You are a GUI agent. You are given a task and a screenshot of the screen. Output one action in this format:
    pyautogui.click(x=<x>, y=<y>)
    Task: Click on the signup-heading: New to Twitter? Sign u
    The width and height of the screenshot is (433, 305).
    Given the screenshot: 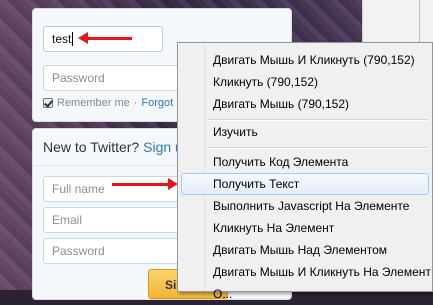 What is the action you would take?
    pyautogui.click(x=113, y=147)
    